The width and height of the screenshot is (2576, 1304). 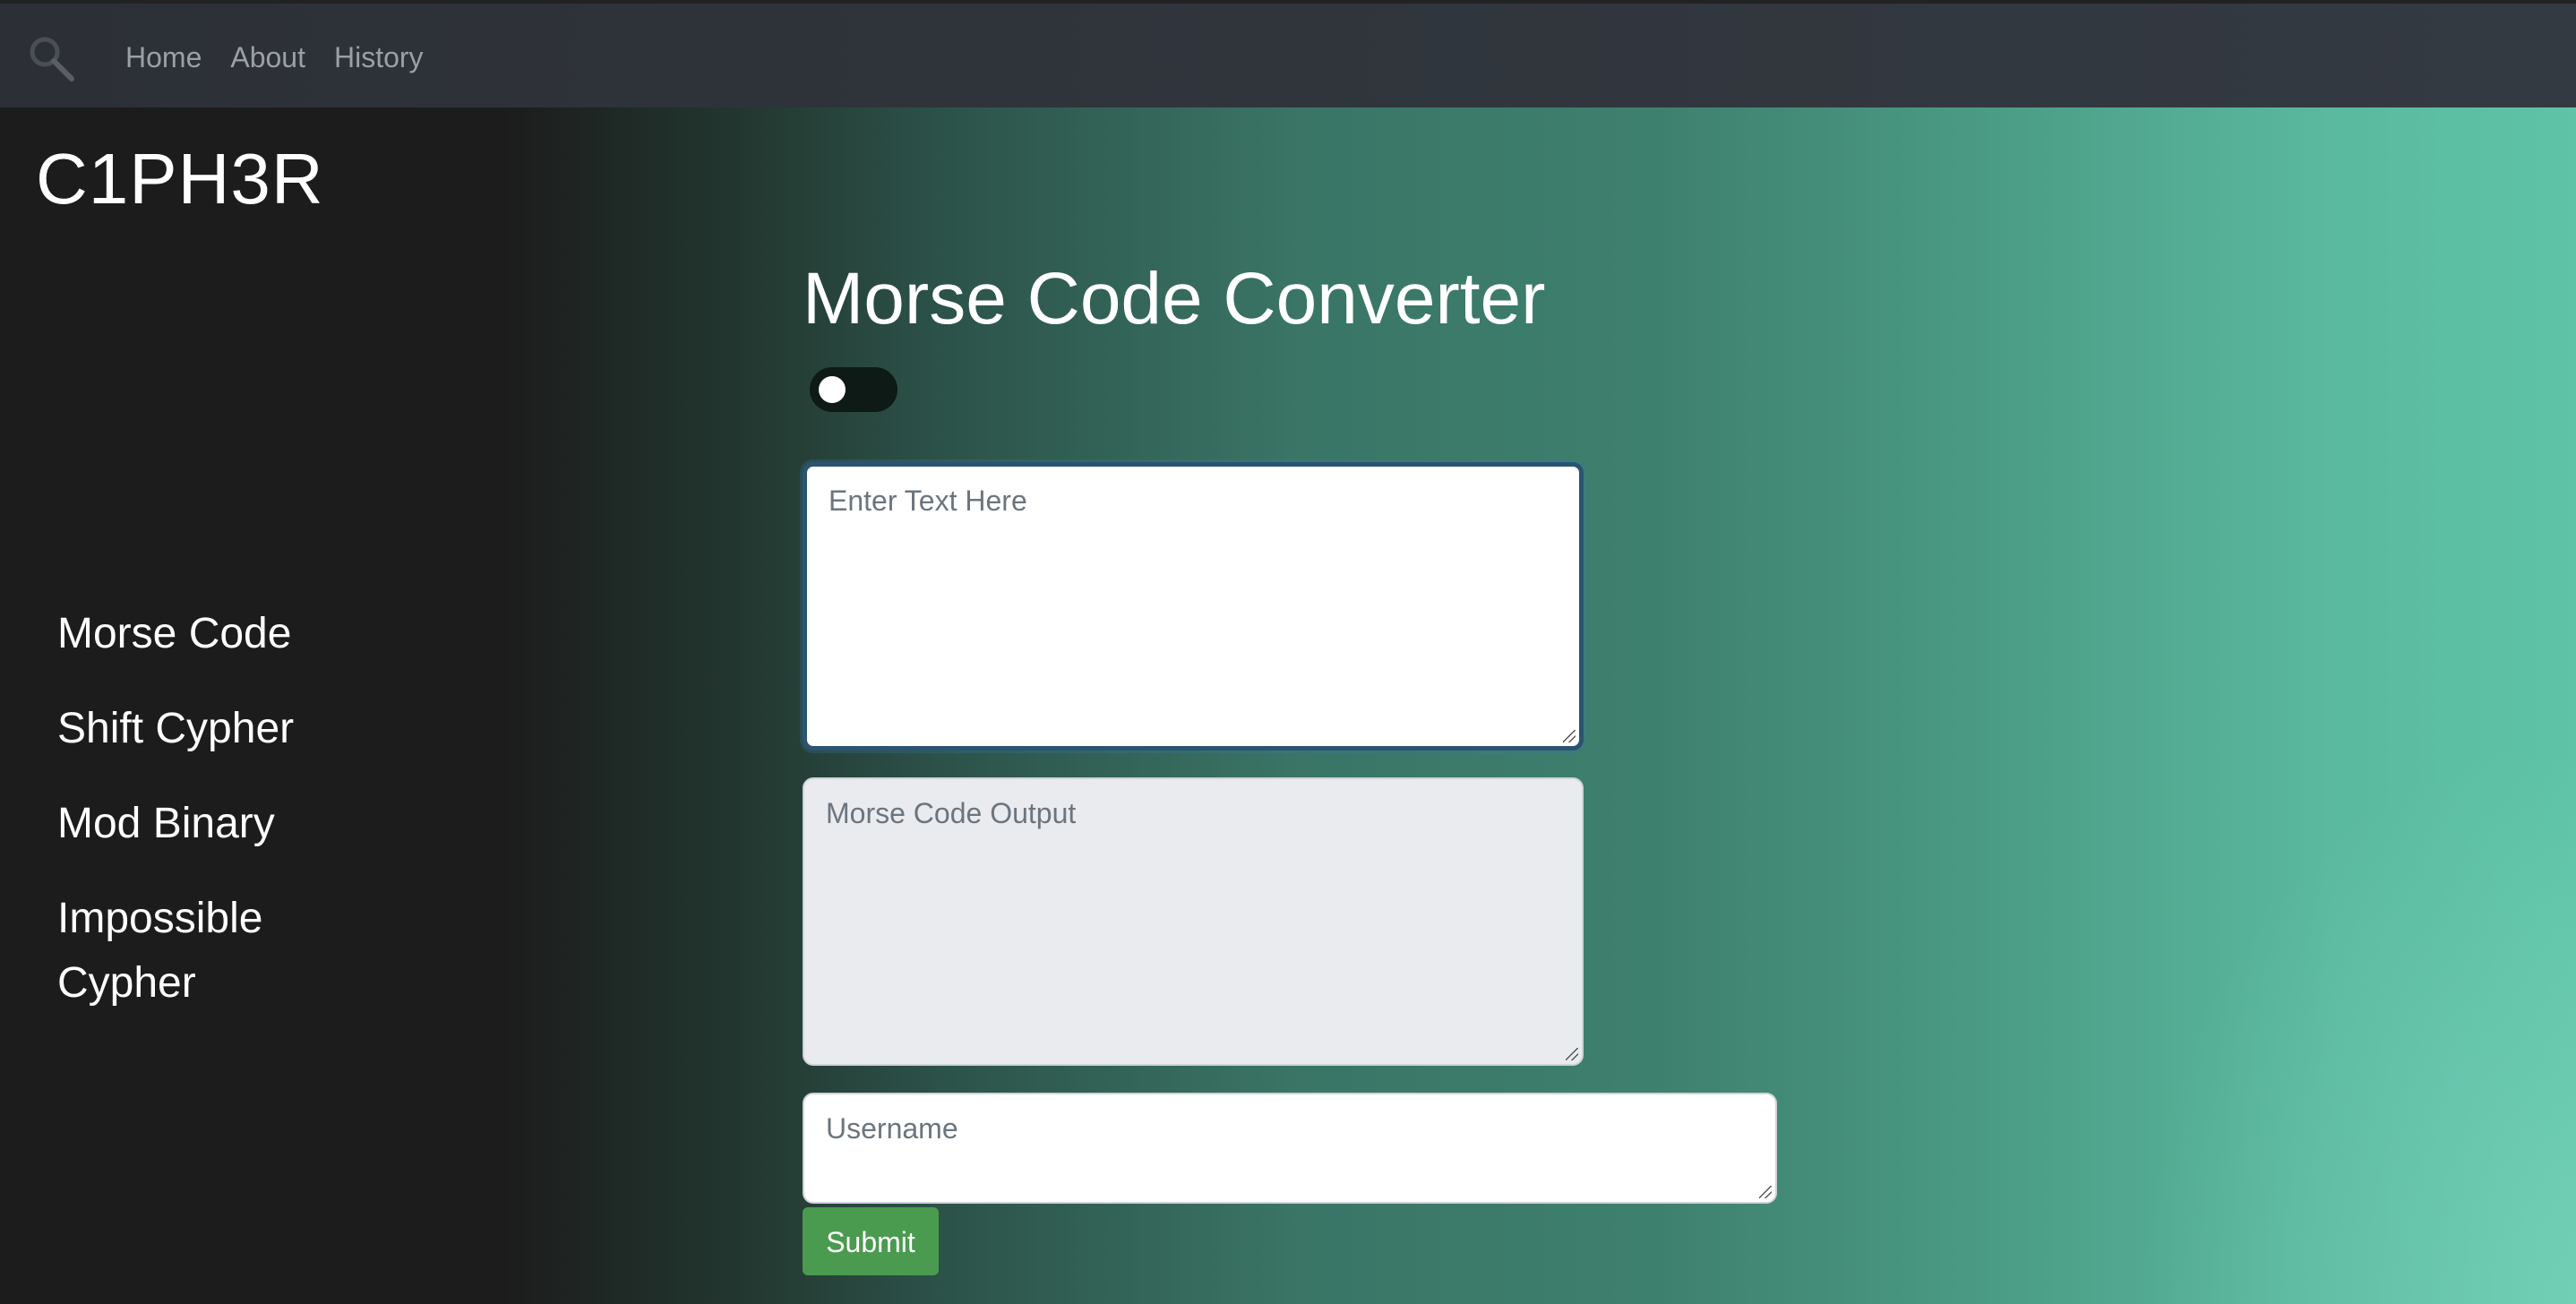 I want to click on sidebar-item-impossible-cypher: Impossible Cypher, so click(x=200, y=952).